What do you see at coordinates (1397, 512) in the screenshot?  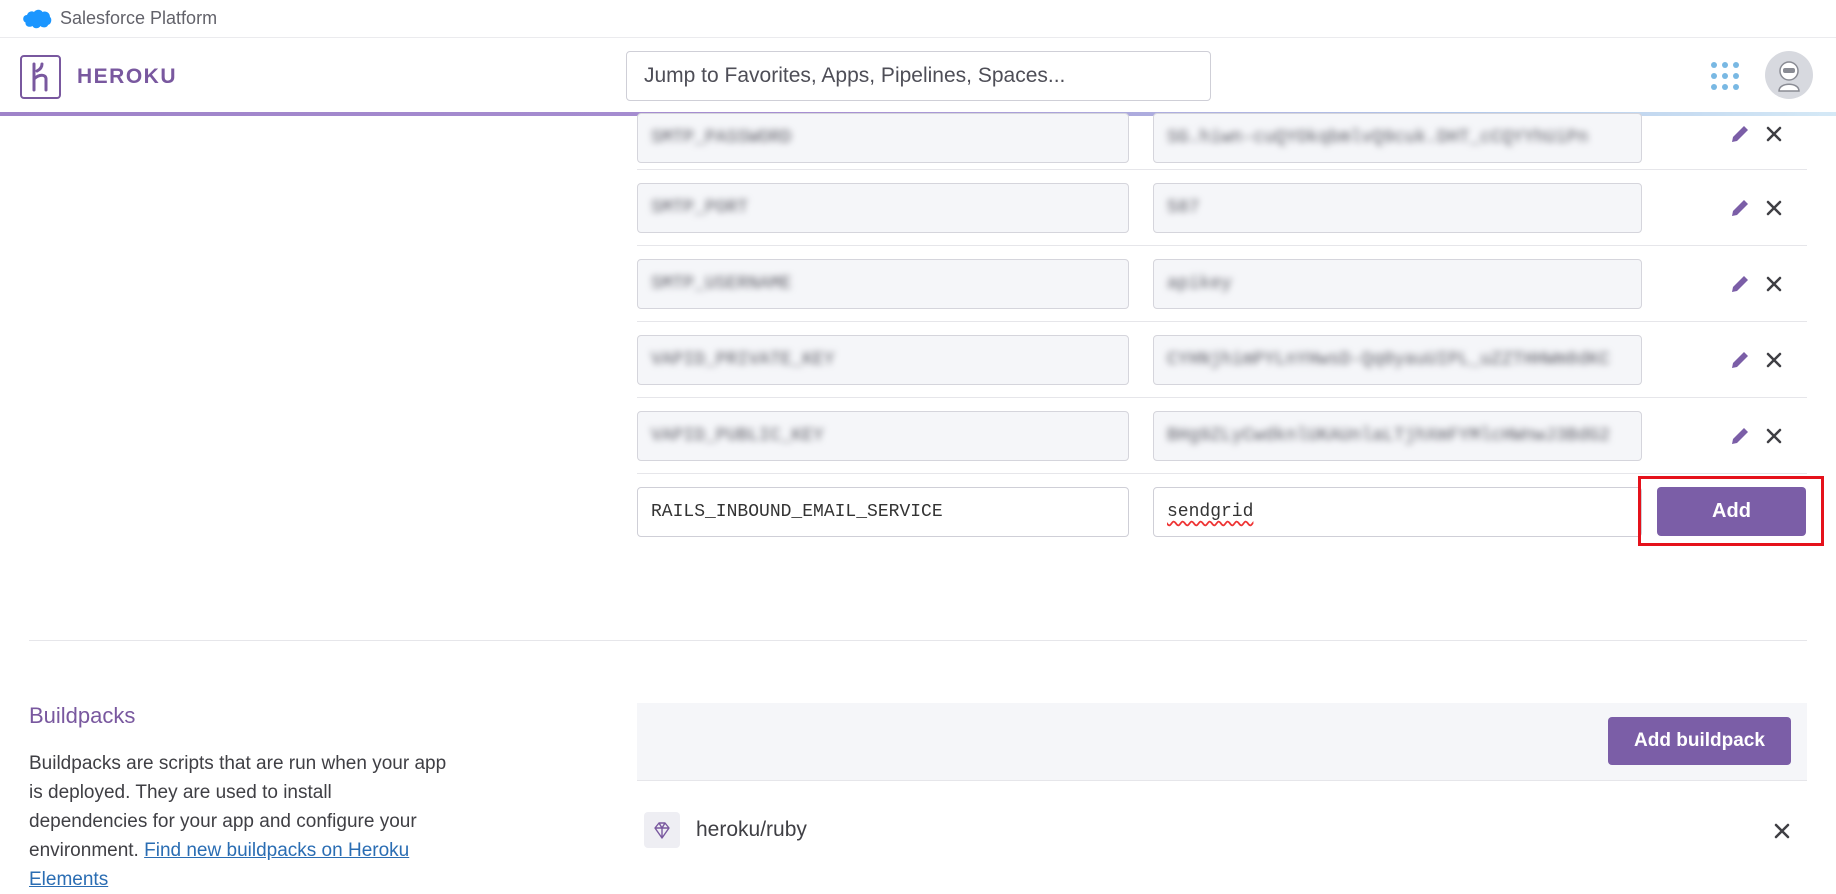 I see `new-config-value-input: sendgrid` at bounding box center [1397, 512].